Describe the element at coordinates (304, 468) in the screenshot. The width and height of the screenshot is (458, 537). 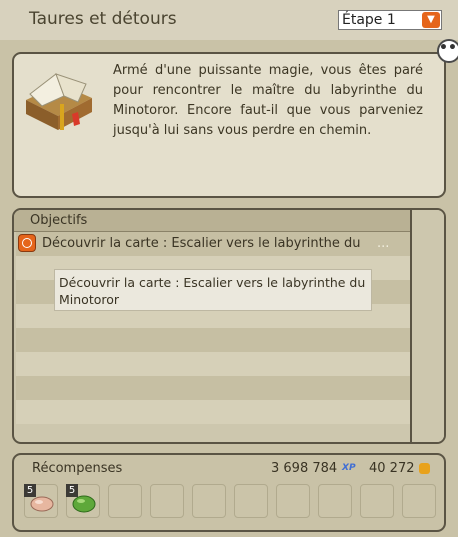
I see `xp-value: 3 698 784` at that location.